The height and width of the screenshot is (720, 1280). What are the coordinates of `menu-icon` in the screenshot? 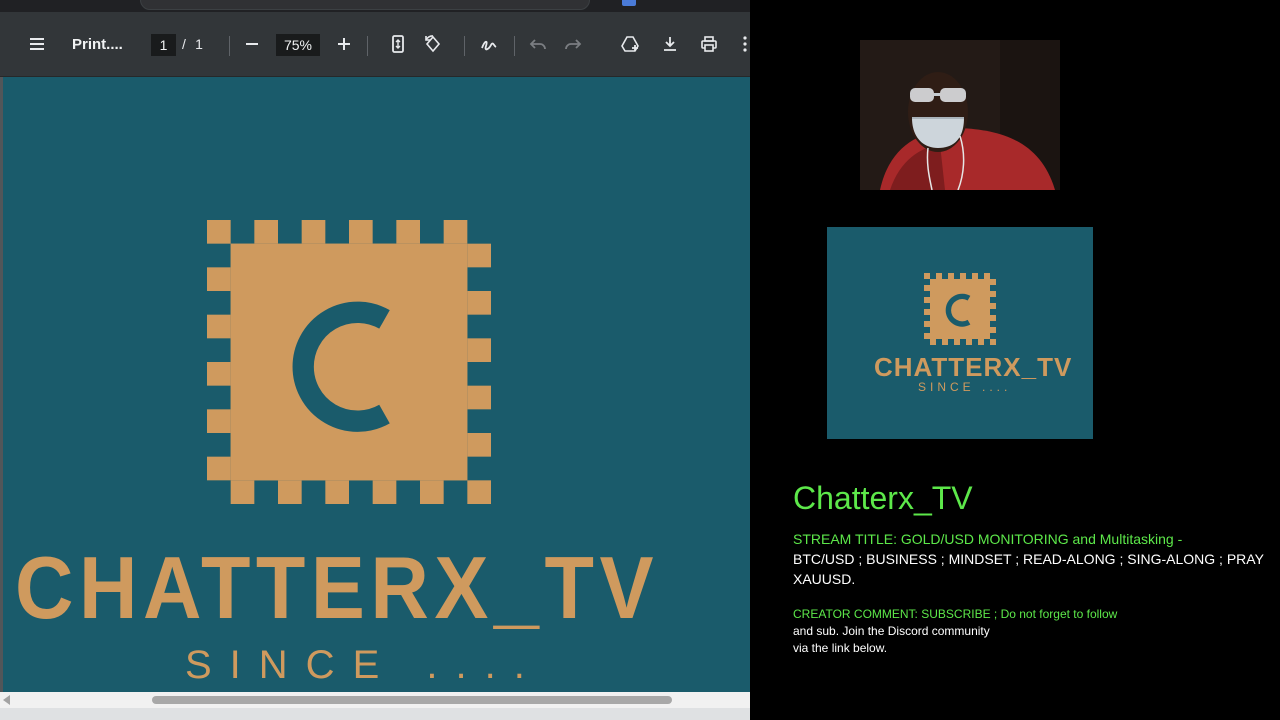 It's located at (37, 44).